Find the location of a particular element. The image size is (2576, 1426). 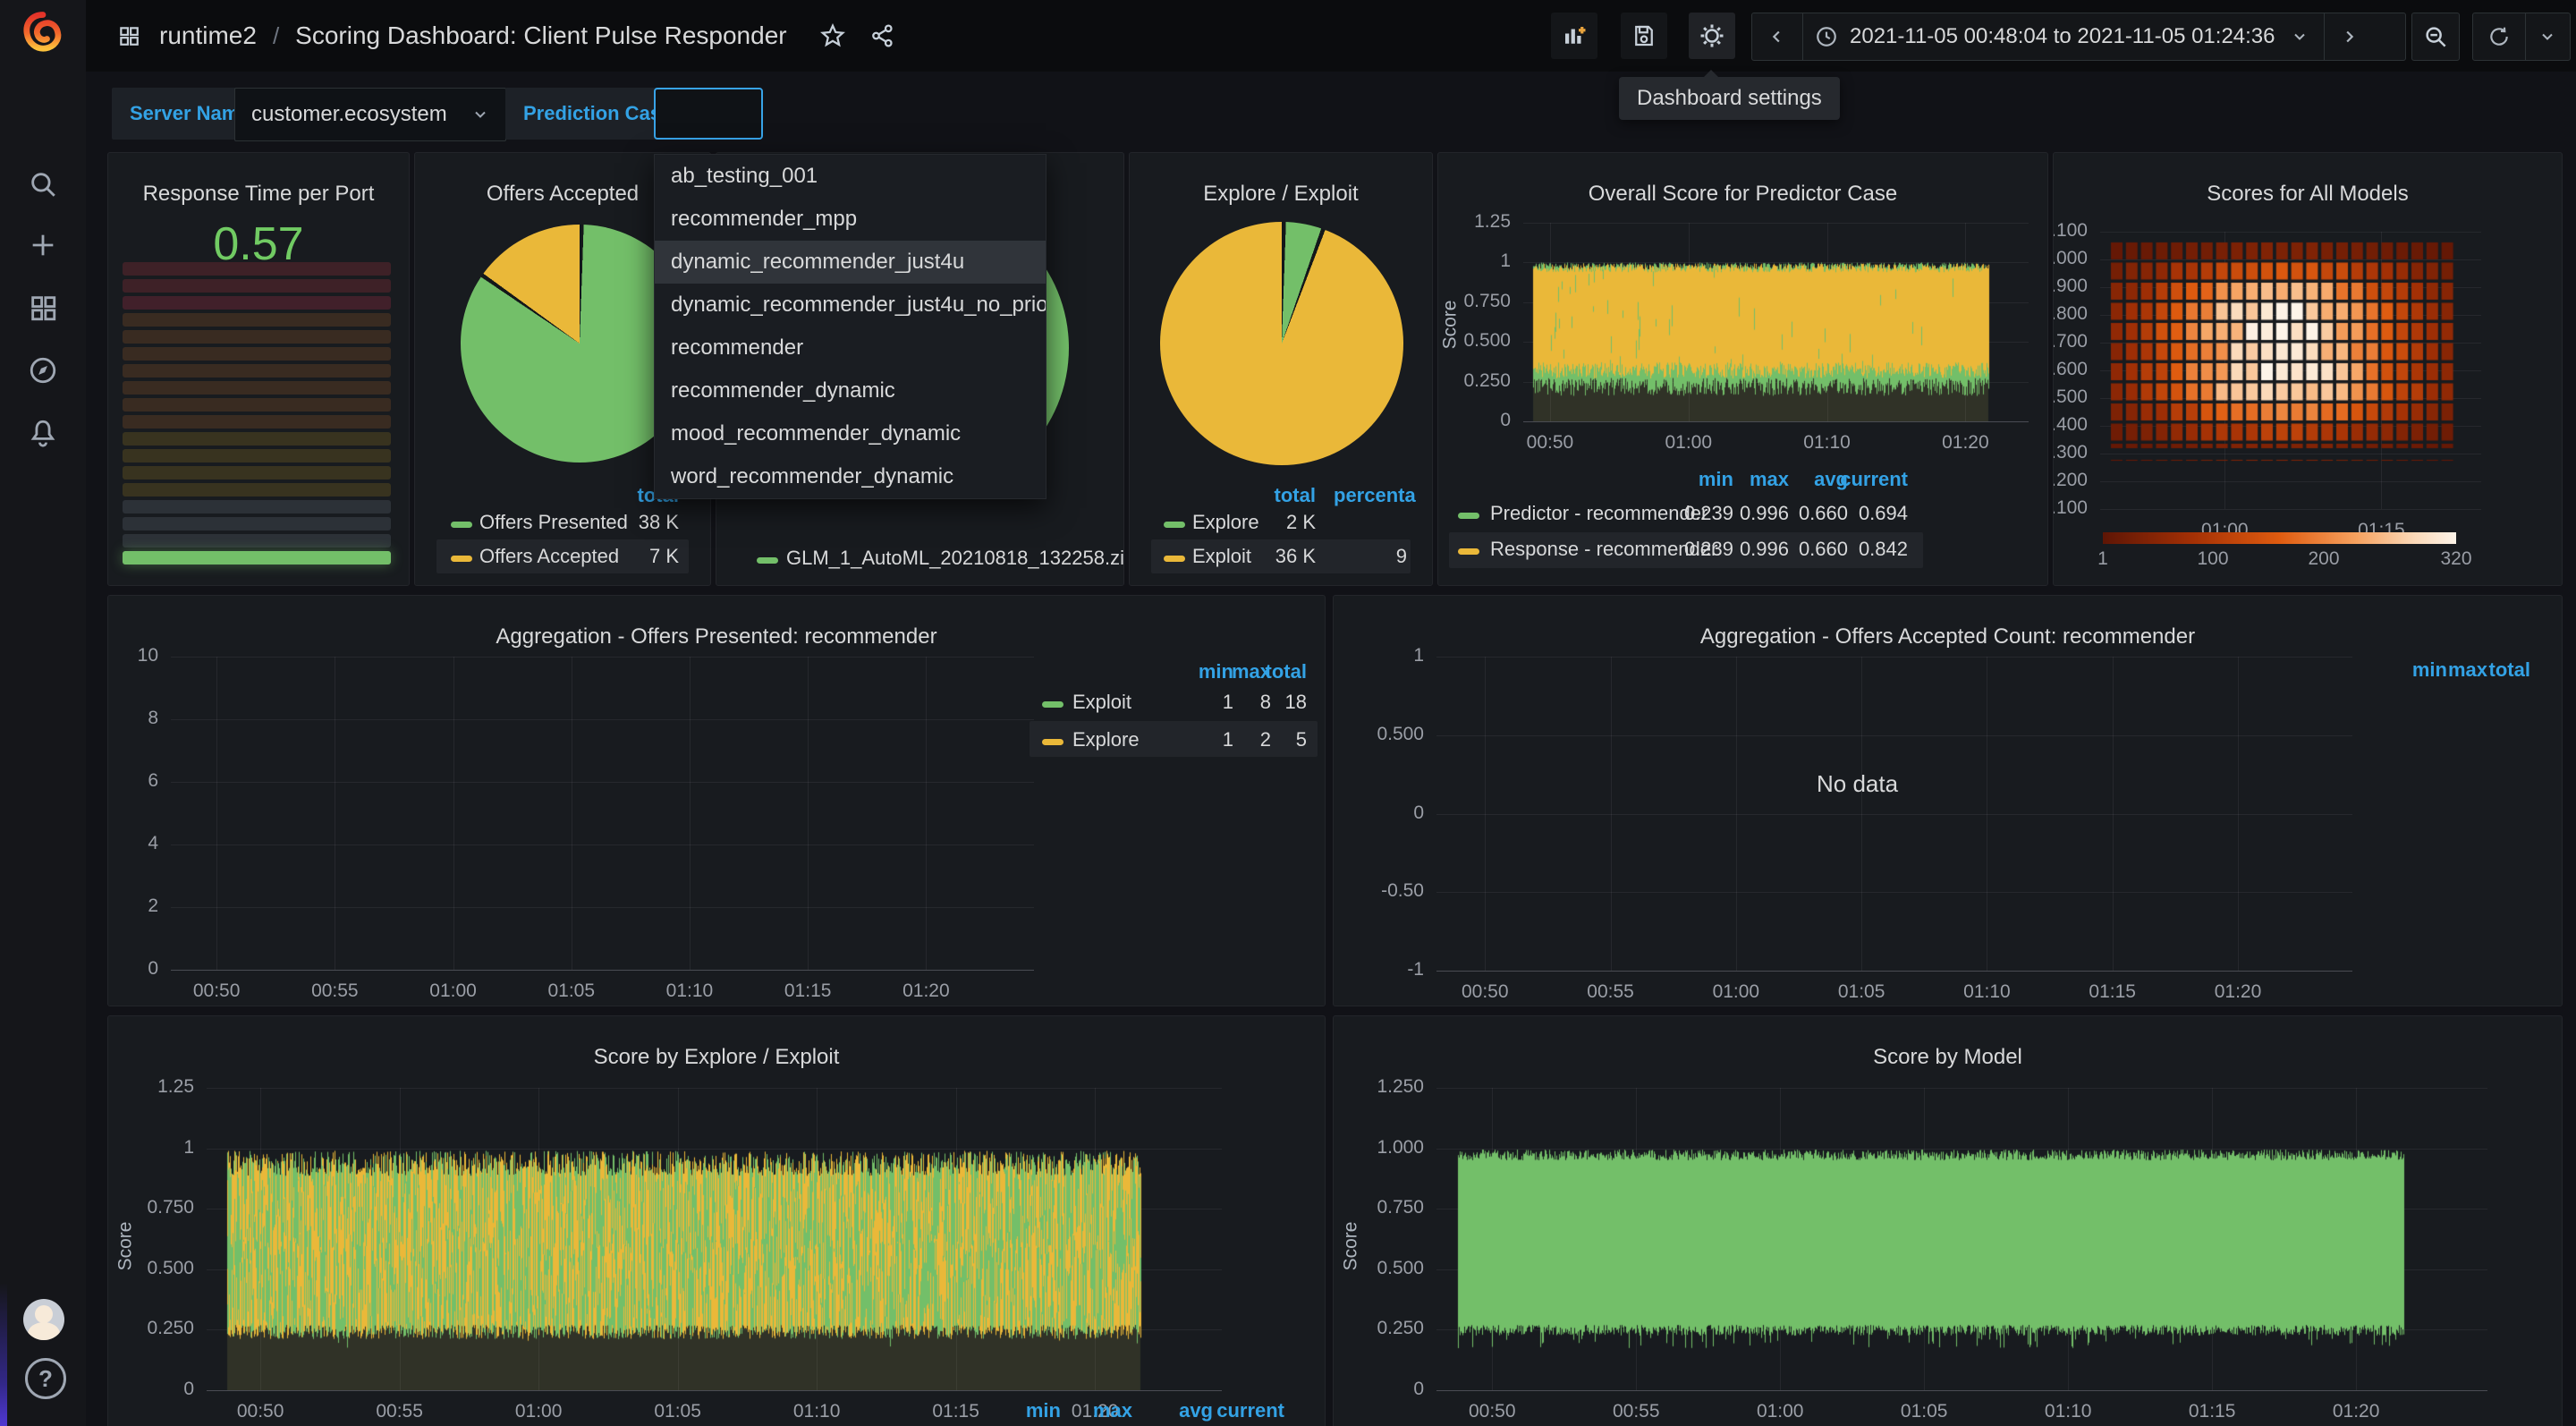

y-axis-tick-label: 1.000 is located at coordinates (1400, 1147).